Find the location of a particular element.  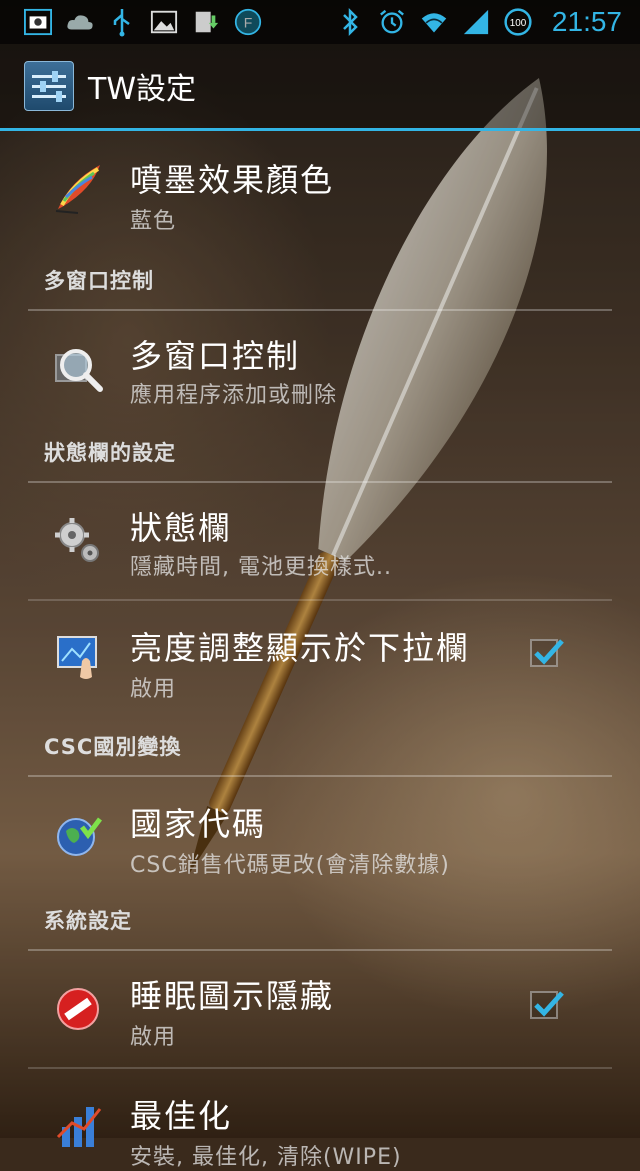

item-summary: 隱藏時間, 電池更換樣式.. is located at coordinates (261, 567).